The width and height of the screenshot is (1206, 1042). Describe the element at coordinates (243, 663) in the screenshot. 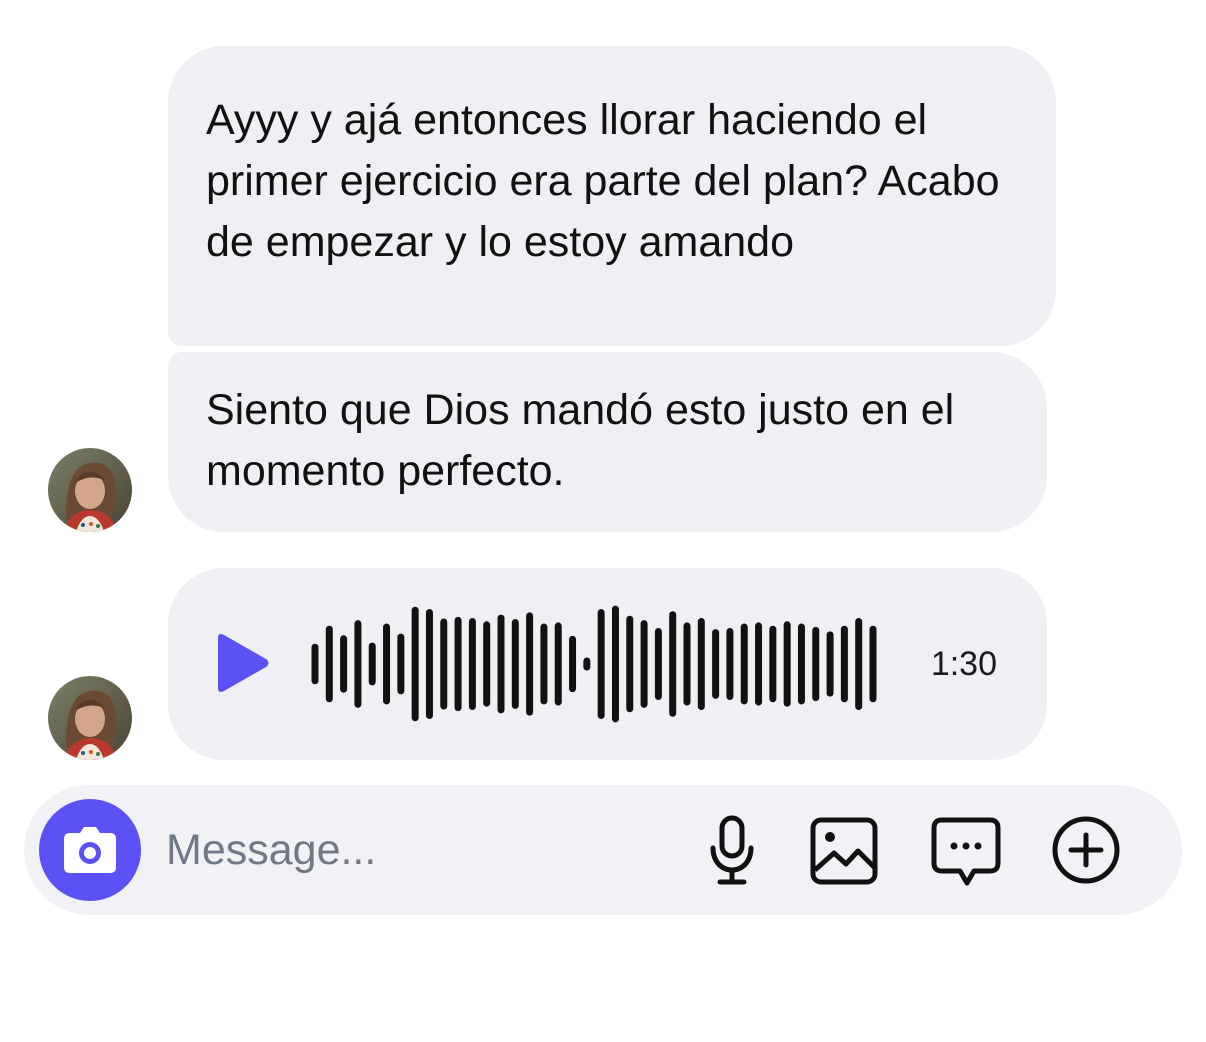

I see `play-icon` at that location.